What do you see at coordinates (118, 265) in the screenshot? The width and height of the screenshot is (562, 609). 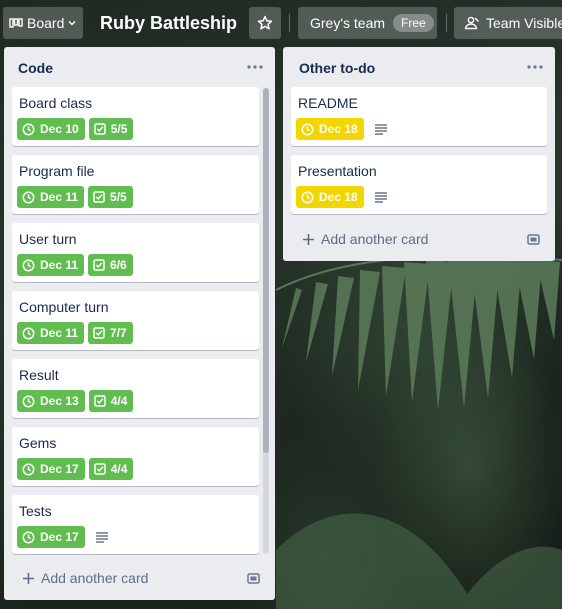 I see `checklist-count: 6/6` at bounding box center [118, 265].